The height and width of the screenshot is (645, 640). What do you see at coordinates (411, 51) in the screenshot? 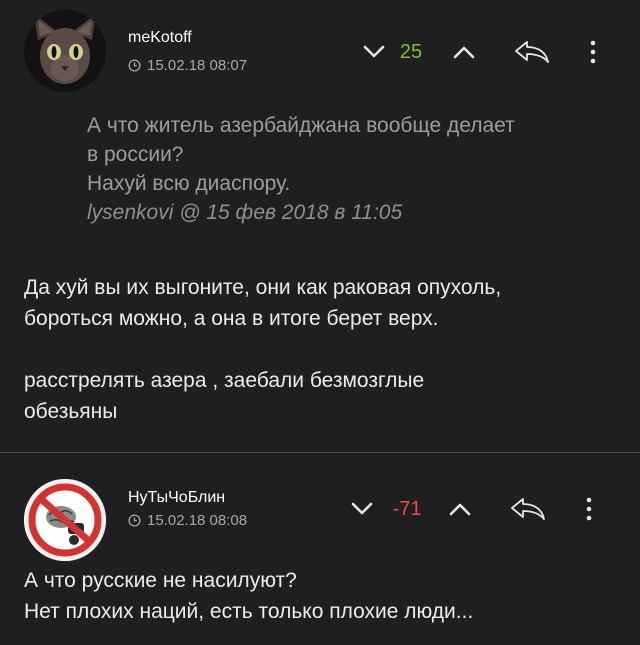
I see `rating-score: 25` at bounding box center [411, 51].